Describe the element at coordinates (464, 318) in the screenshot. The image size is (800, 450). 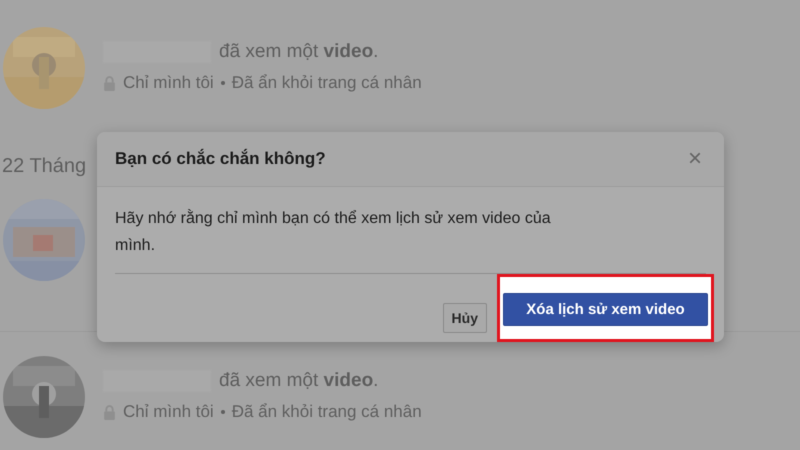
I see `cancel-button: Hủy` at that location.